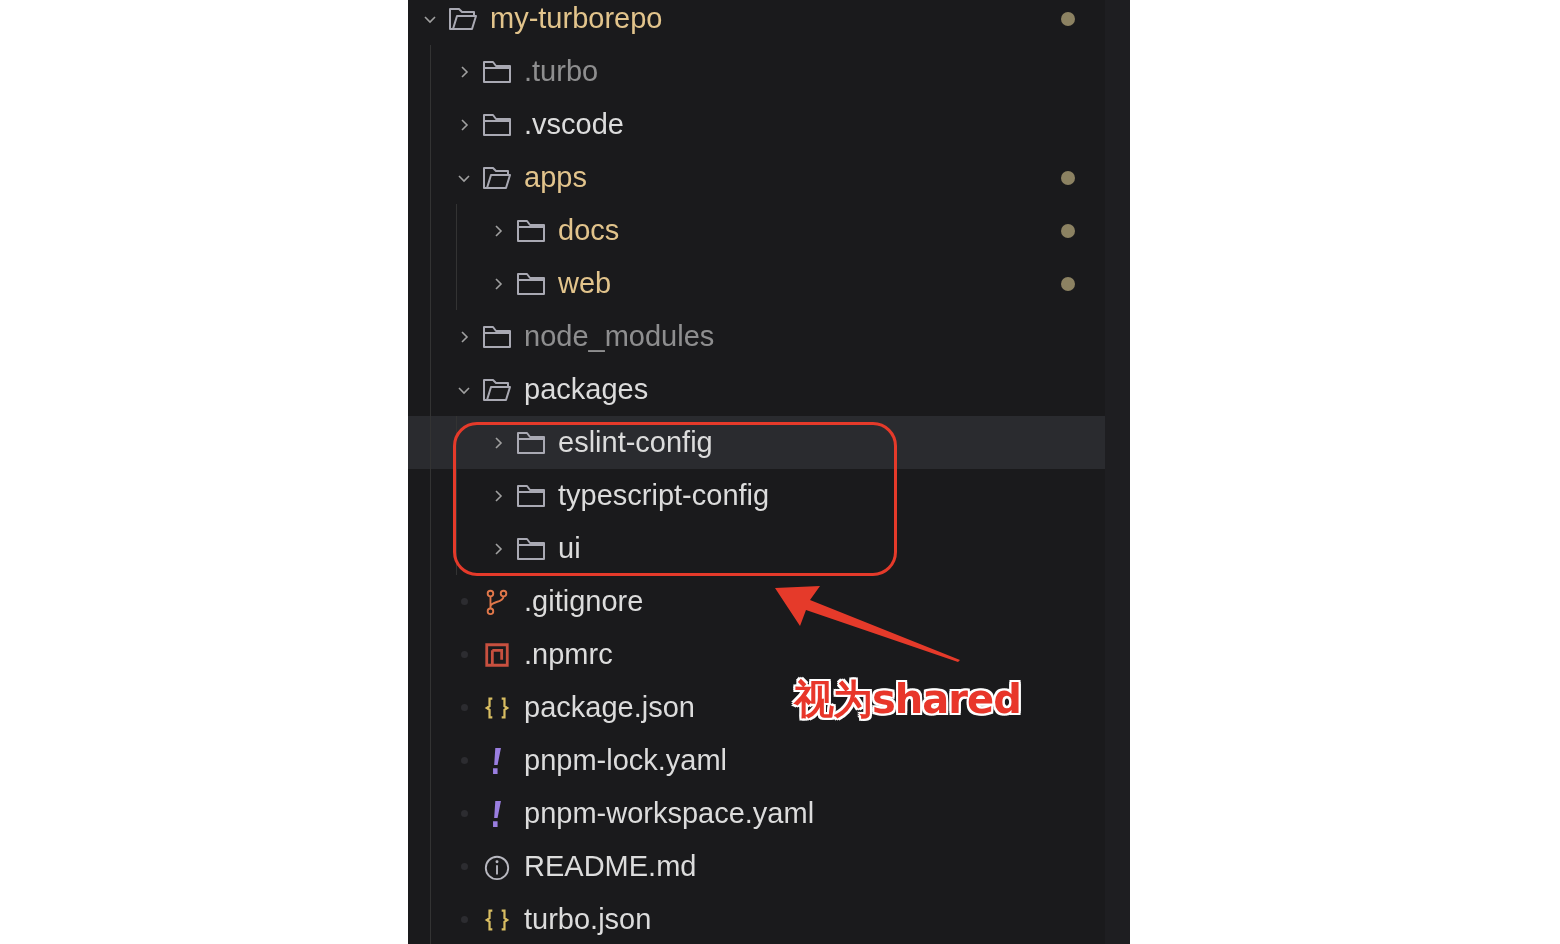 The width and height of the screenshot is (1560, 944). I want to click on tree-item: pnpm-workspace.yaml, so click(614, 813).